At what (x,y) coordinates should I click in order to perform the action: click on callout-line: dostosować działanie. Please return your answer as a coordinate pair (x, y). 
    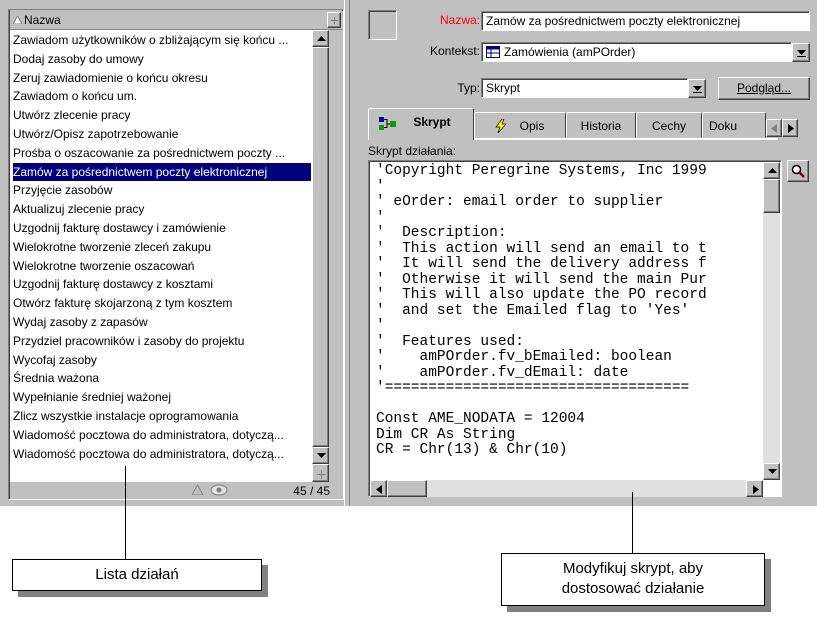
    Looking at the image, I should click on (633, 588).